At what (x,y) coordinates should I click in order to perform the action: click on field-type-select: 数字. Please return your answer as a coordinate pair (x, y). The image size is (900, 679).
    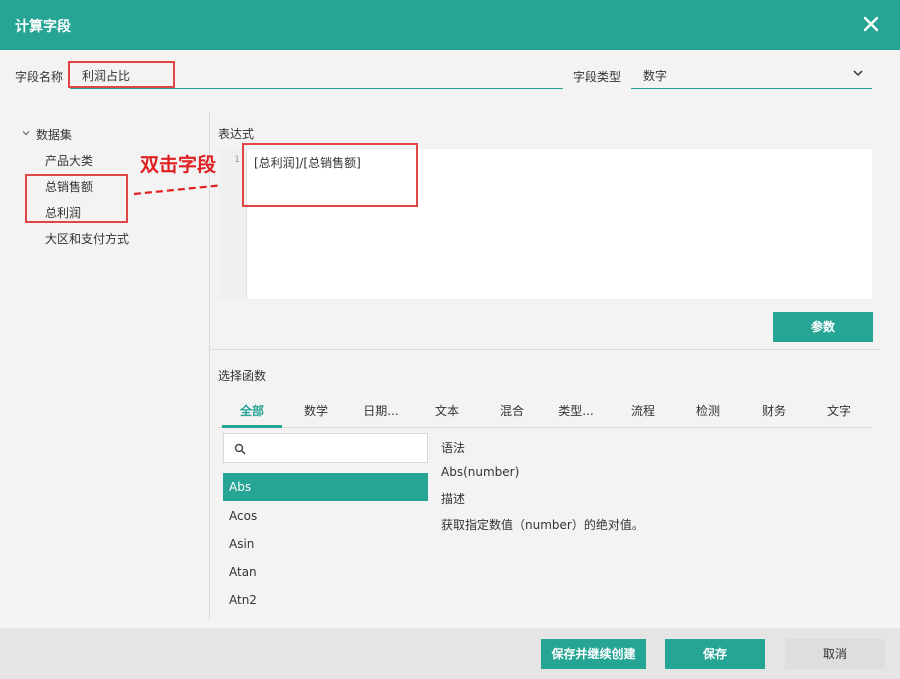
    Looking at the image, I should click on (751, 75).